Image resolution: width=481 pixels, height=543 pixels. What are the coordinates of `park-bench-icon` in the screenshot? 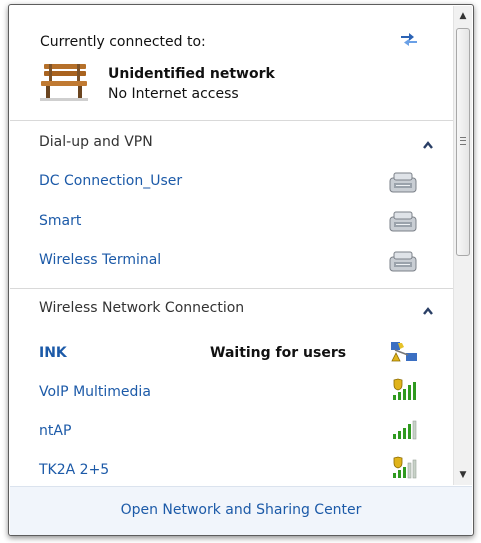 It's located at (64, 82).